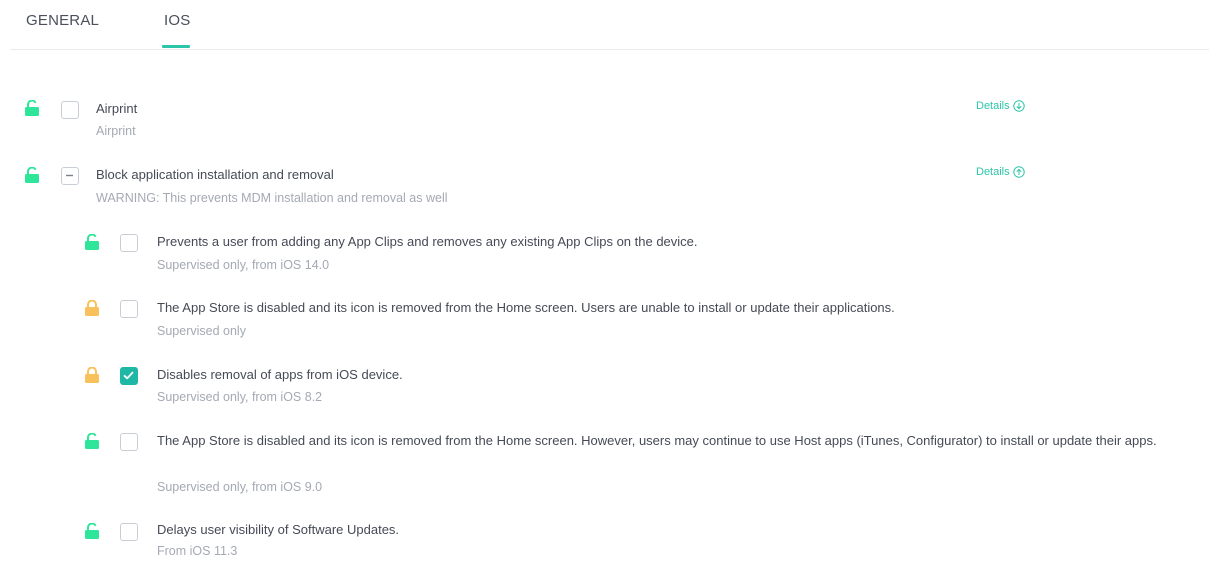 Image resolution: width=1209 pixels, height=563 pixels. What do you see at coordinates (62, 20) in the screenshot?
I see `tab-general: GENERAL` at bounding box center [62, 20].